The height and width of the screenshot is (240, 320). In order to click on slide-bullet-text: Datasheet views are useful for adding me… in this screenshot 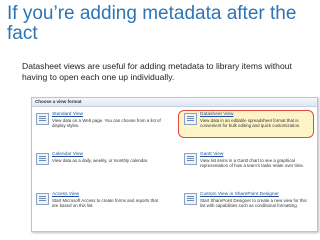, I will do `click(157, 71)`.